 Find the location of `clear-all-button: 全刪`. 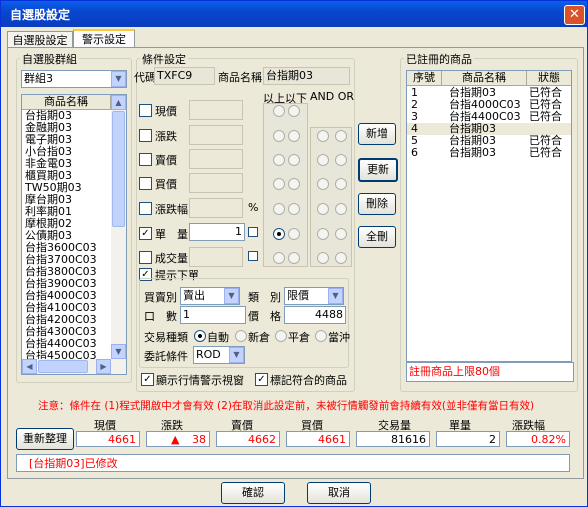

clear-all-button: 全刪 is located at coordinates (377, 237).